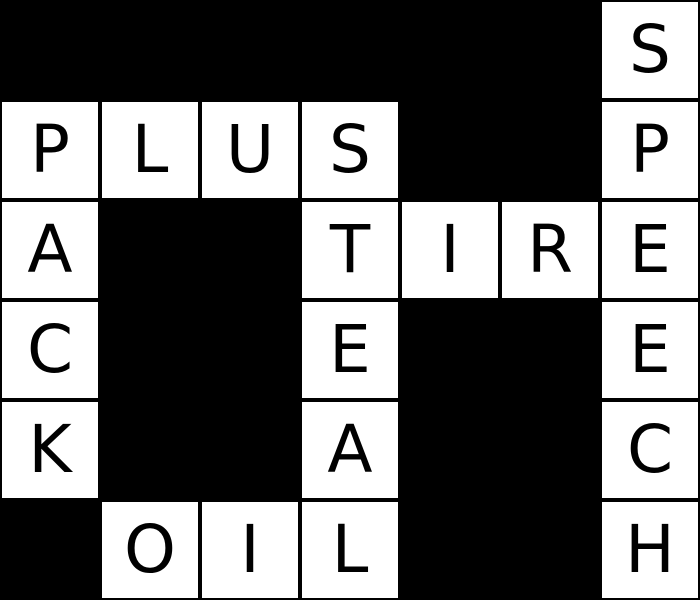  I want to click on cell-letter: U, so click(250, 149).